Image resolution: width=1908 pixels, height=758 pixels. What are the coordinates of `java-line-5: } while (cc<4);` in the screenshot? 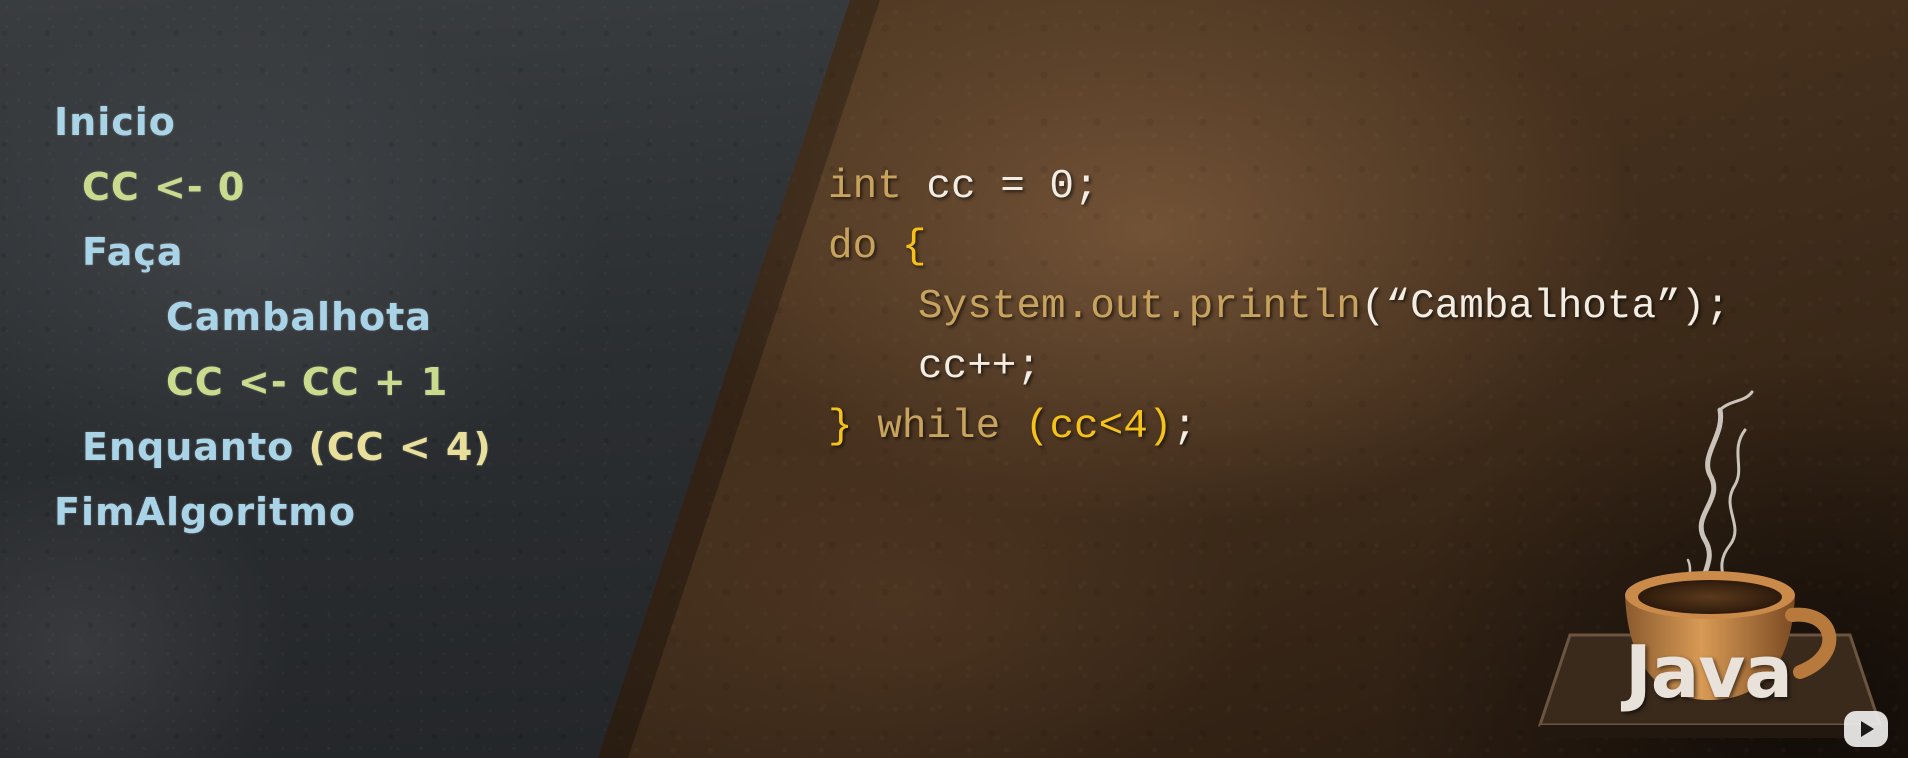 It's located at (1012, 427).